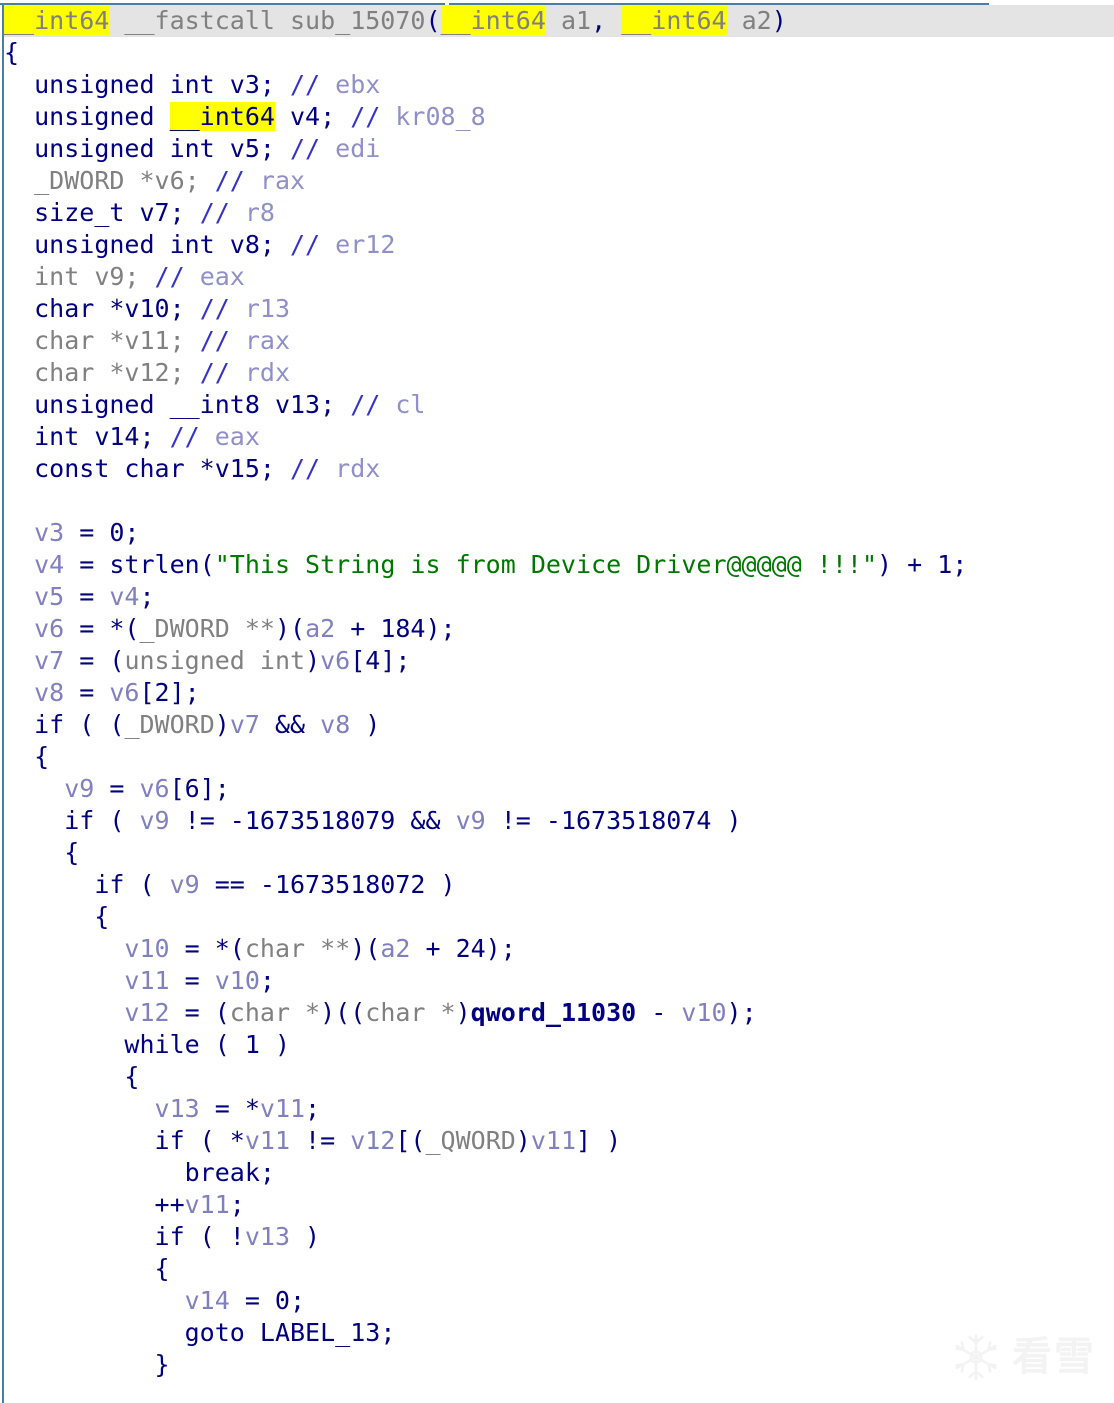 The image size is (1114, 1403). Describe the element at coordinates (559, 917) in the screenshot. I see `line-brace-3: {` at that location.